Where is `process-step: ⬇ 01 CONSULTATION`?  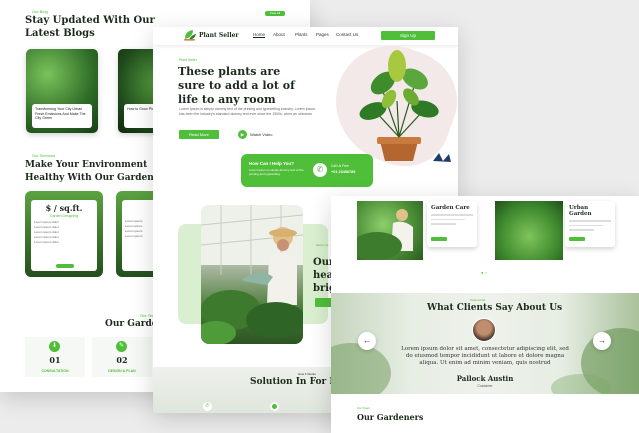 process-step: ⬇ 01 CONSULTATION is located at coordinates (55, 357).